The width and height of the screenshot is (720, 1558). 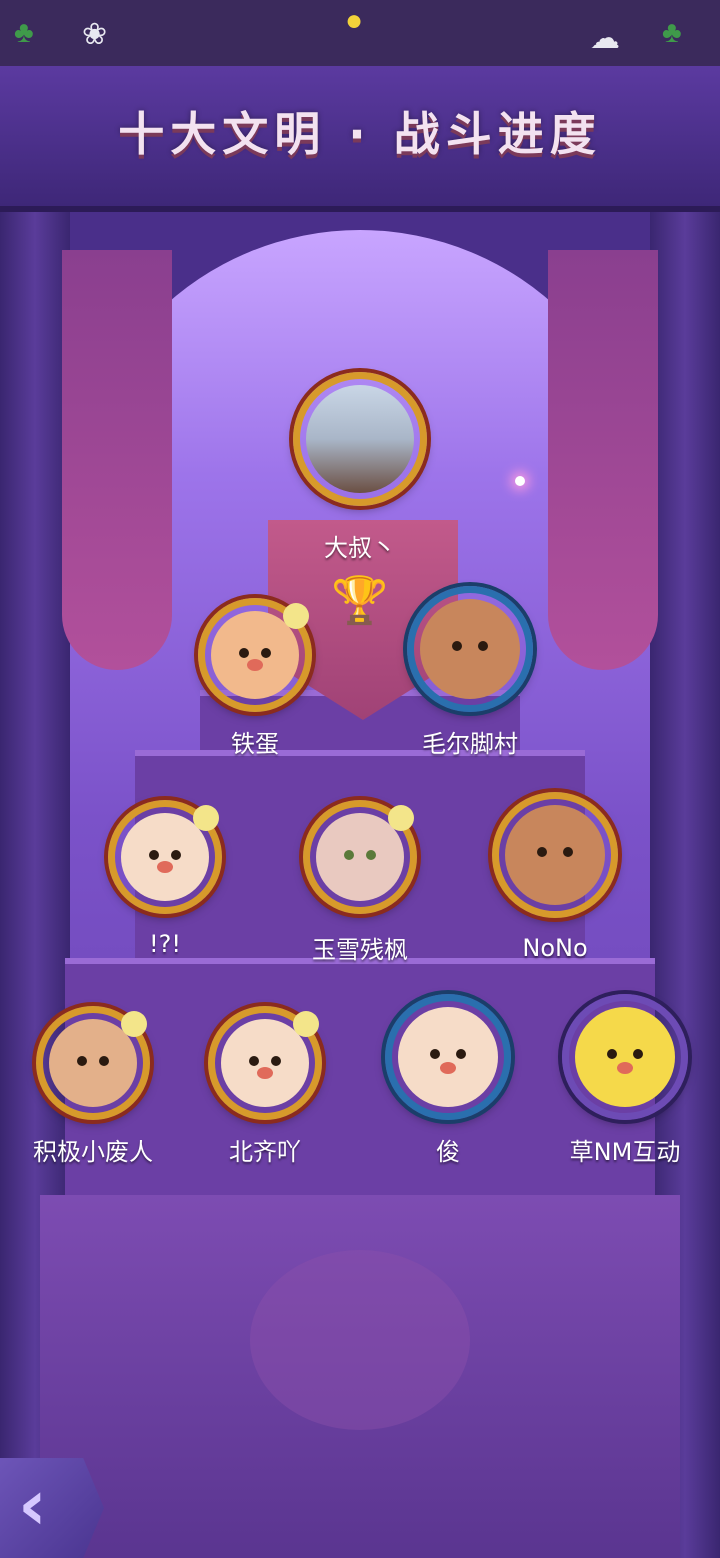 I want to click on title-right: 战斗进度, so click(x=497, y=134).